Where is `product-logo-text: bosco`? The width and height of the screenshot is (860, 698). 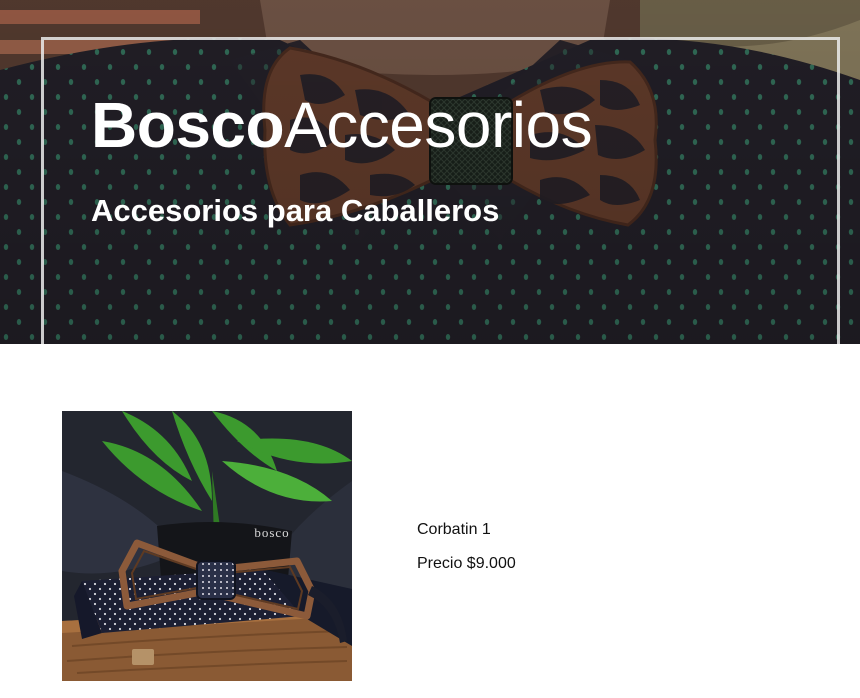 product-logo-text: bosco is located at coordinates (271, 532).